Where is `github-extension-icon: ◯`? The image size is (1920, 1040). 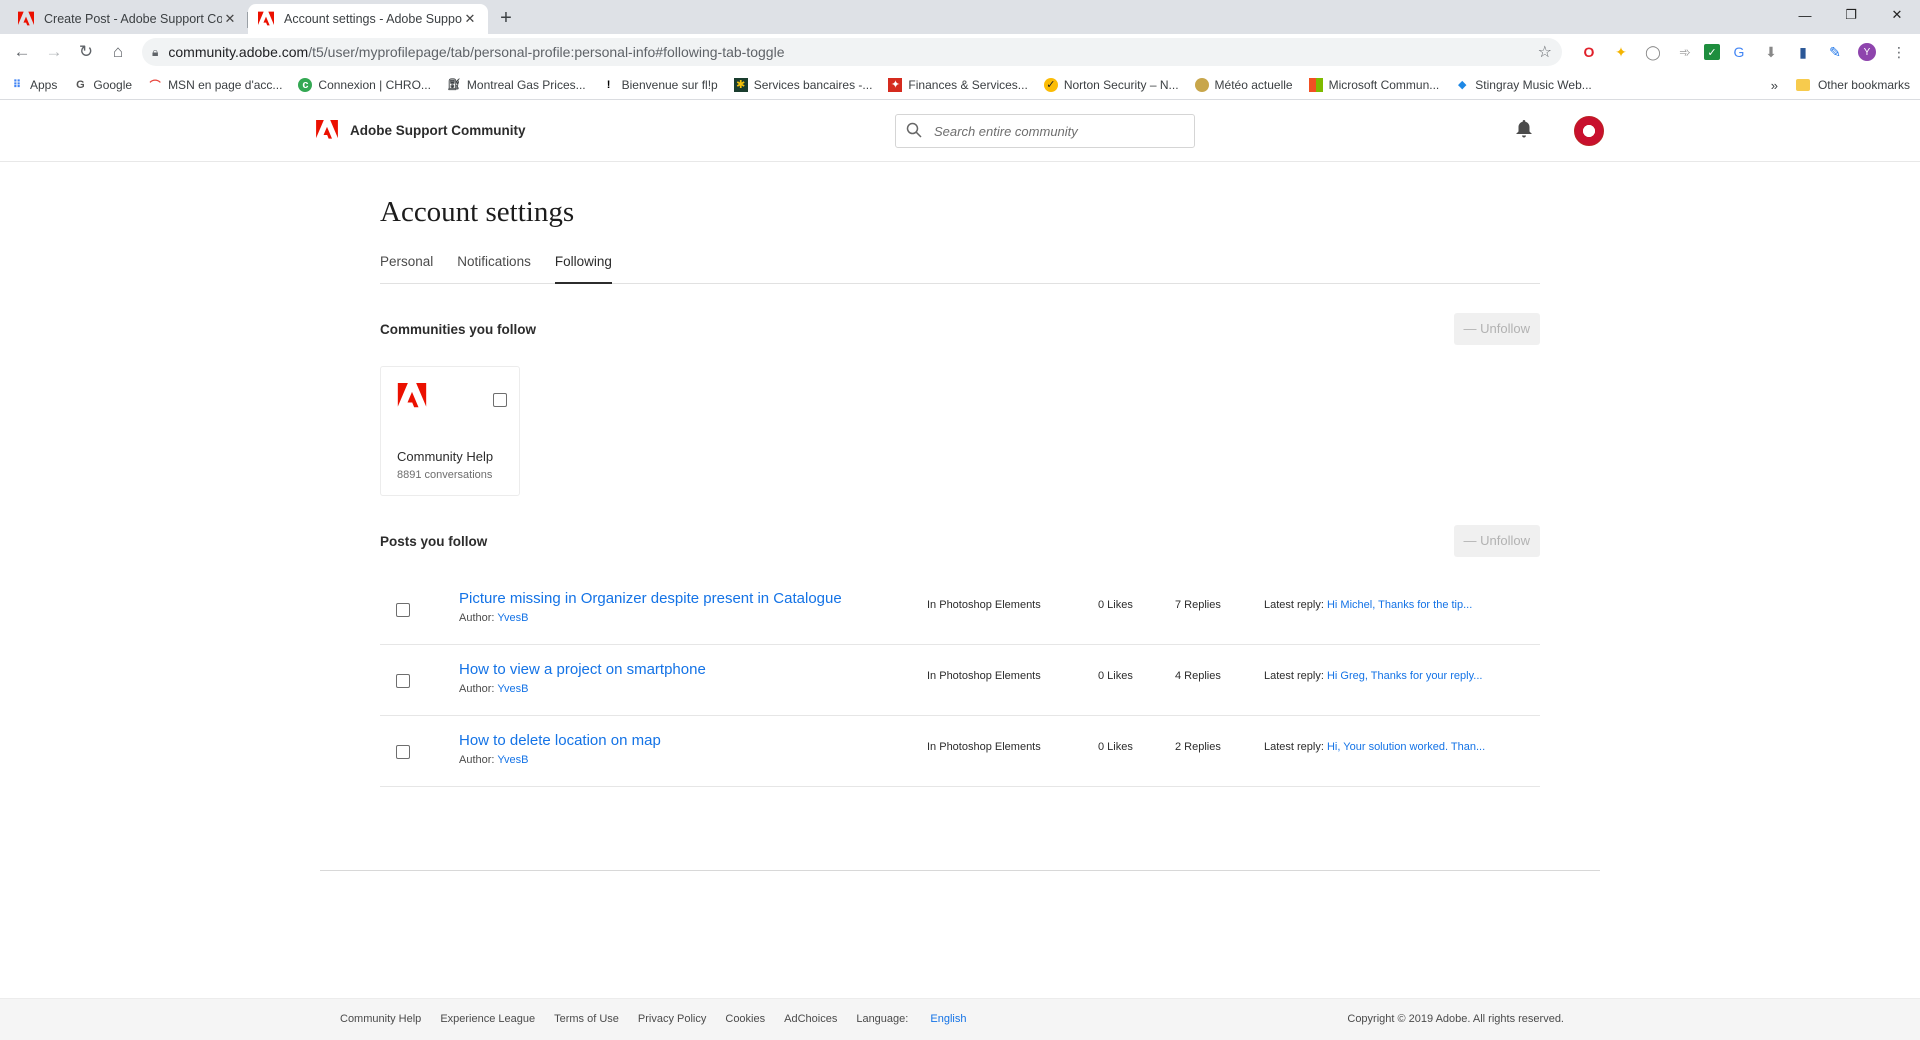 github-extension-icon: ◯ is located at coordinates (1653, 52).